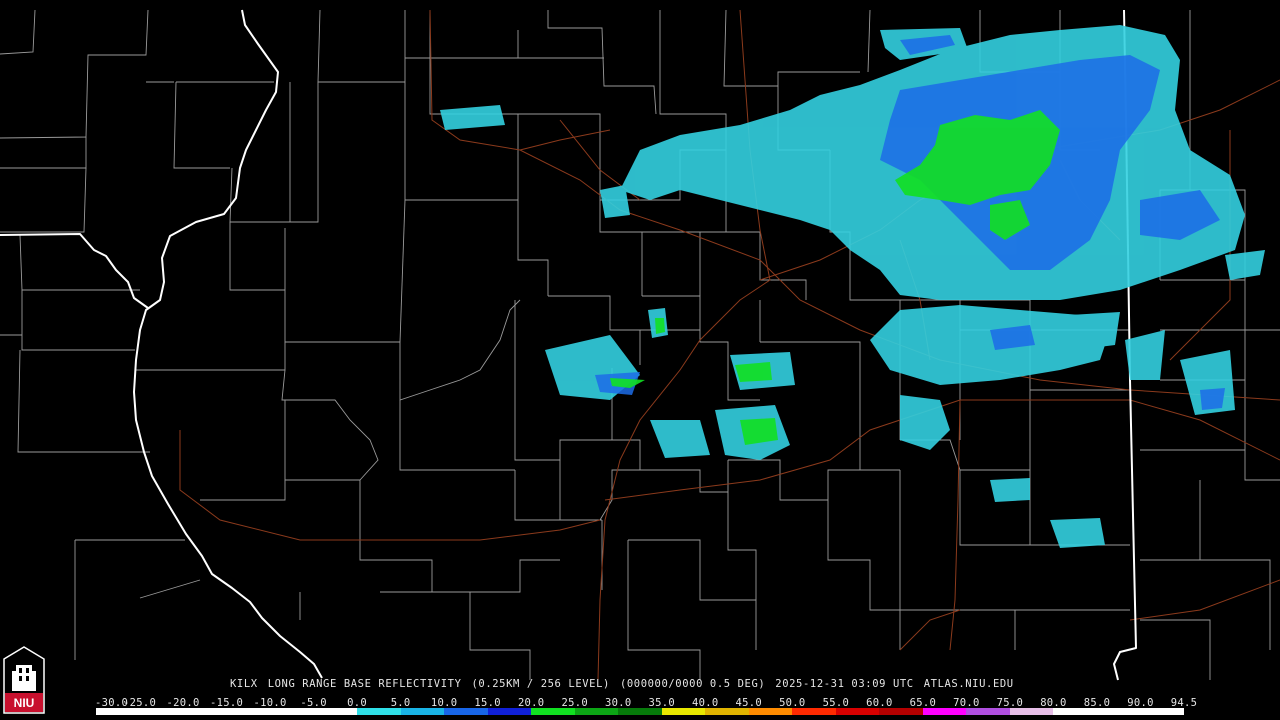 The height and width of the screenshot is (720, 1280). Describe the element at coordinates (540, 684) in the screenshot. I see `resolution-info: (0.25KM / 256 LEVEL)` at that location.